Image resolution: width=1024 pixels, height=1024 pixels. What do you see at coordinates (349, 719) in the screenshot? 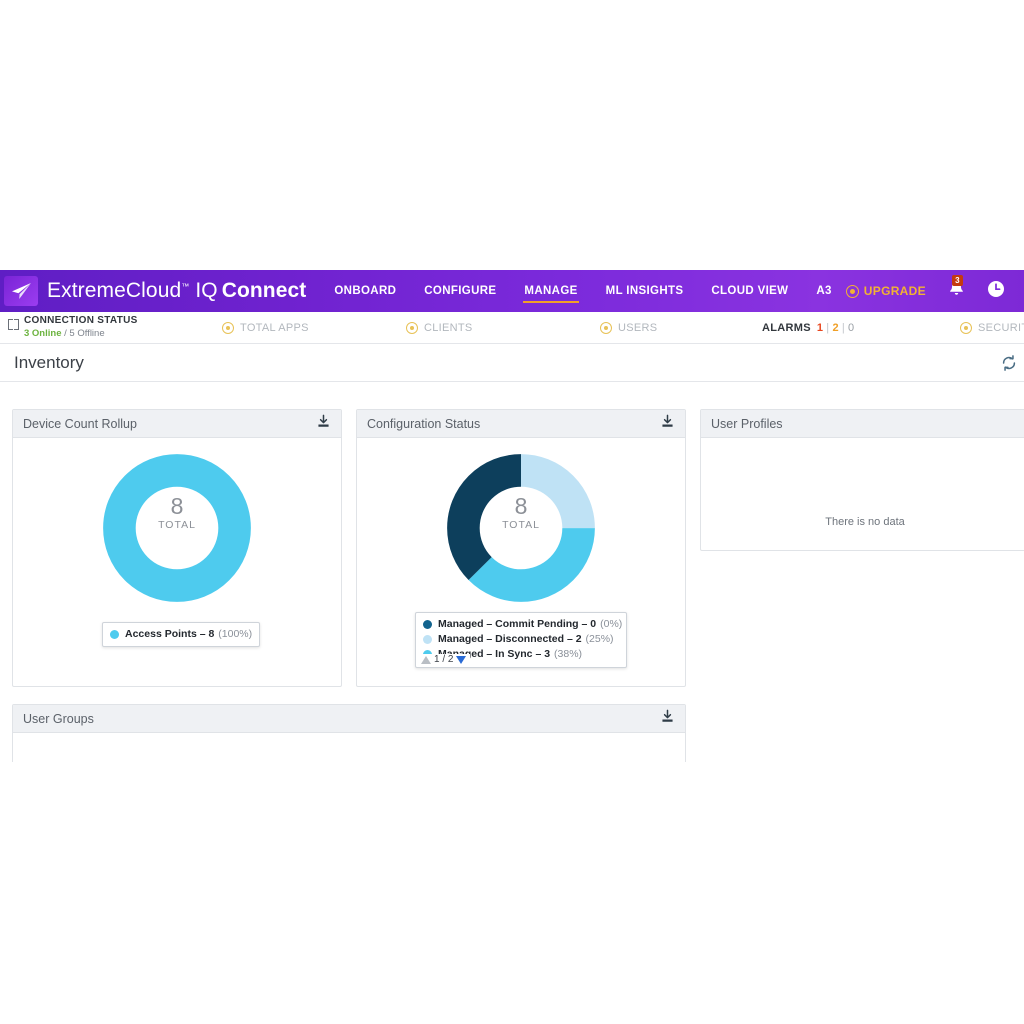
I see `card-header: User Groups` at bounding box center [349, 719].